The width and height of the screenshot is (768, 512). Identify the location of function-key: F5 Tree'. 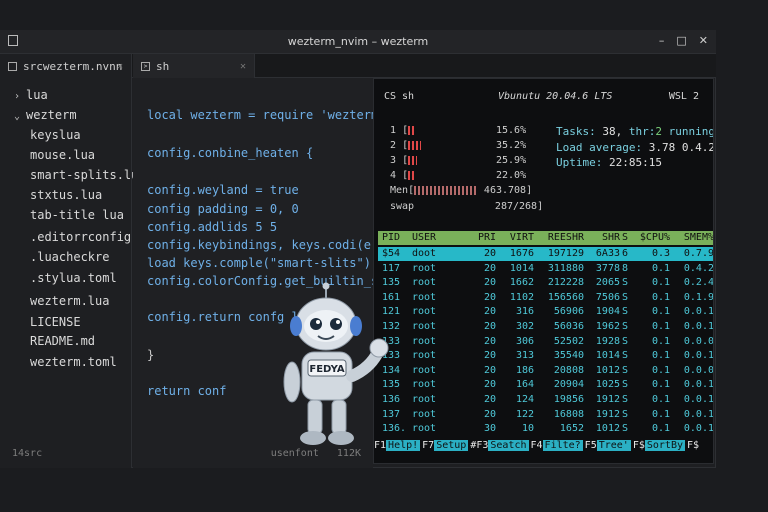
(609, 445).